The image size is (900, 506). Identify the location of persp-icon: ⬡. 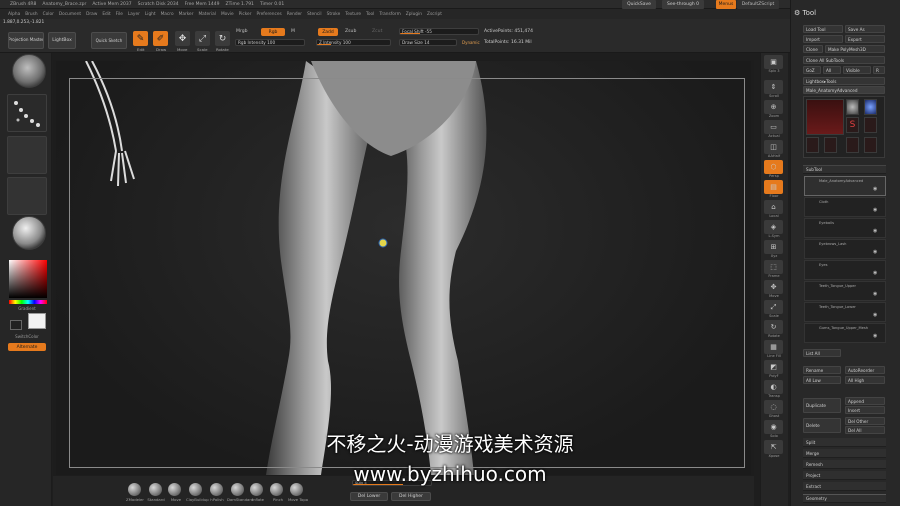
(773, 167).